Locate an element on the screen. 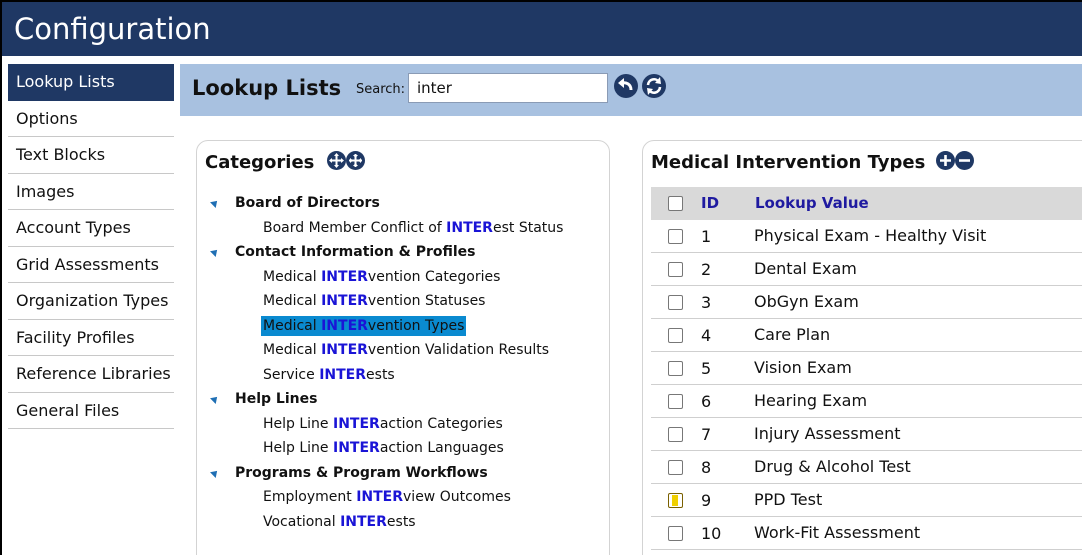 This screenshot has width=1082, height=555. tree-leaf: Medical INTERvention Validation Results is located at coordinates (405, 350).